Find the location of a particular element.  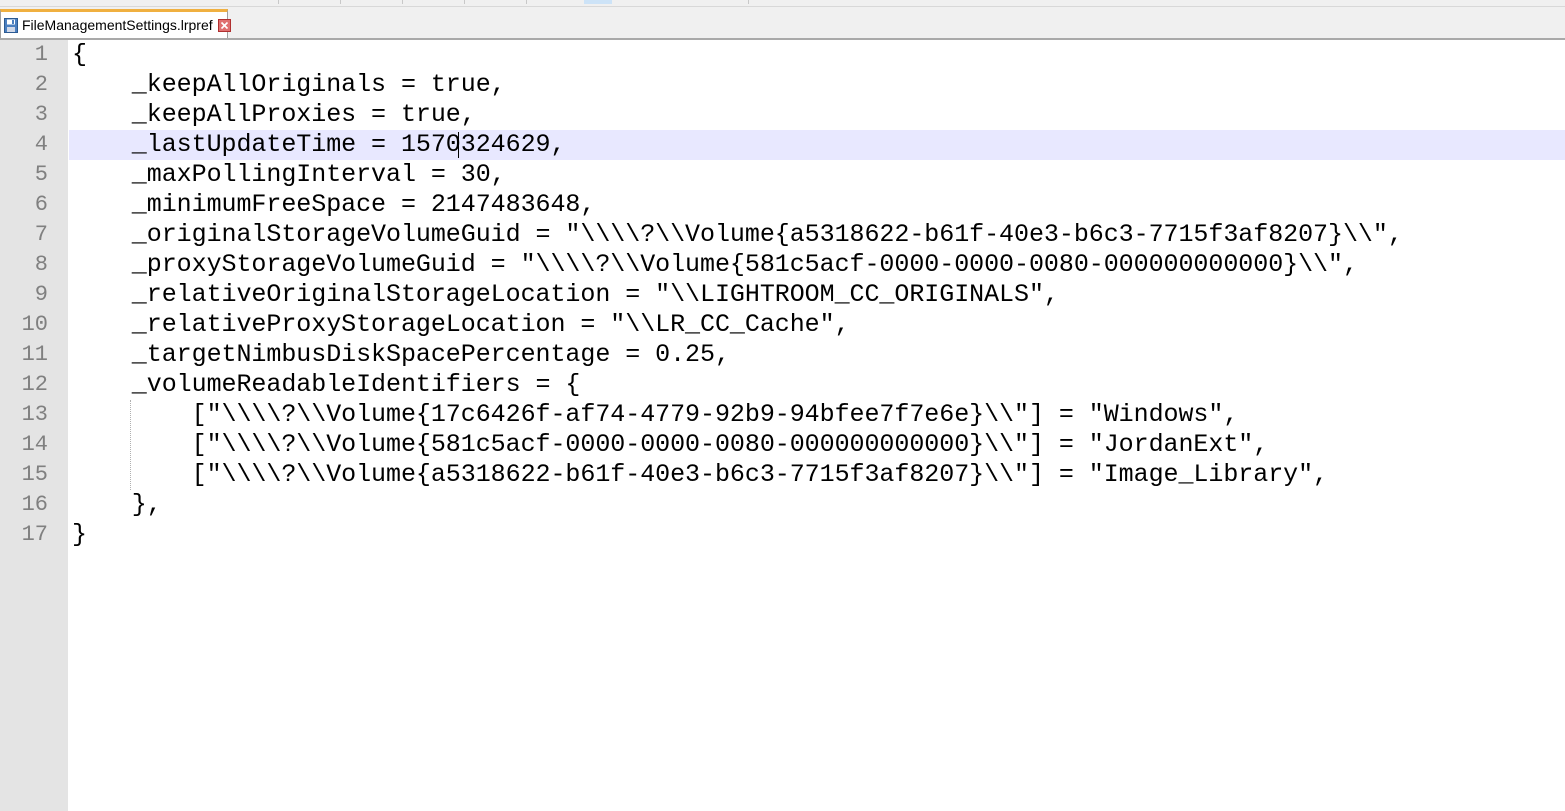

code-line: 2 _keepAllOriginals = true, is located at coordinates (782, 85).